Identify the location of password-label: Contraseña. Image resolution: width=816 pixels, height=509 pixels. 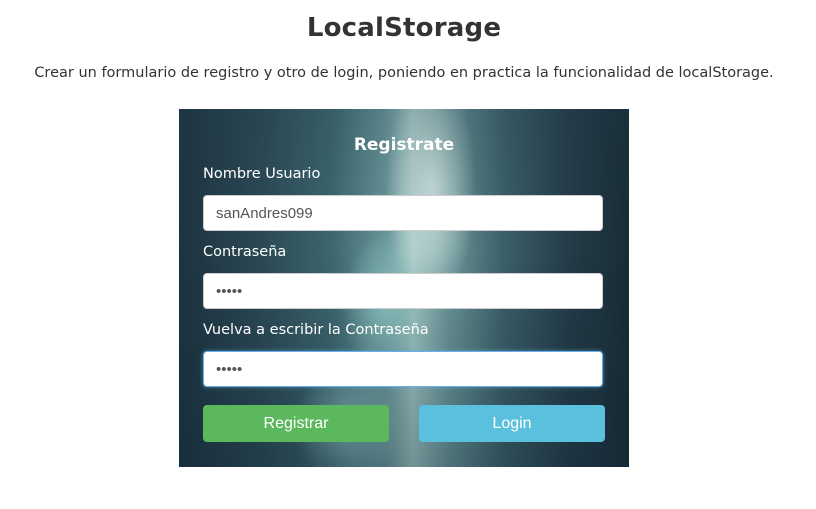
(245, 252).